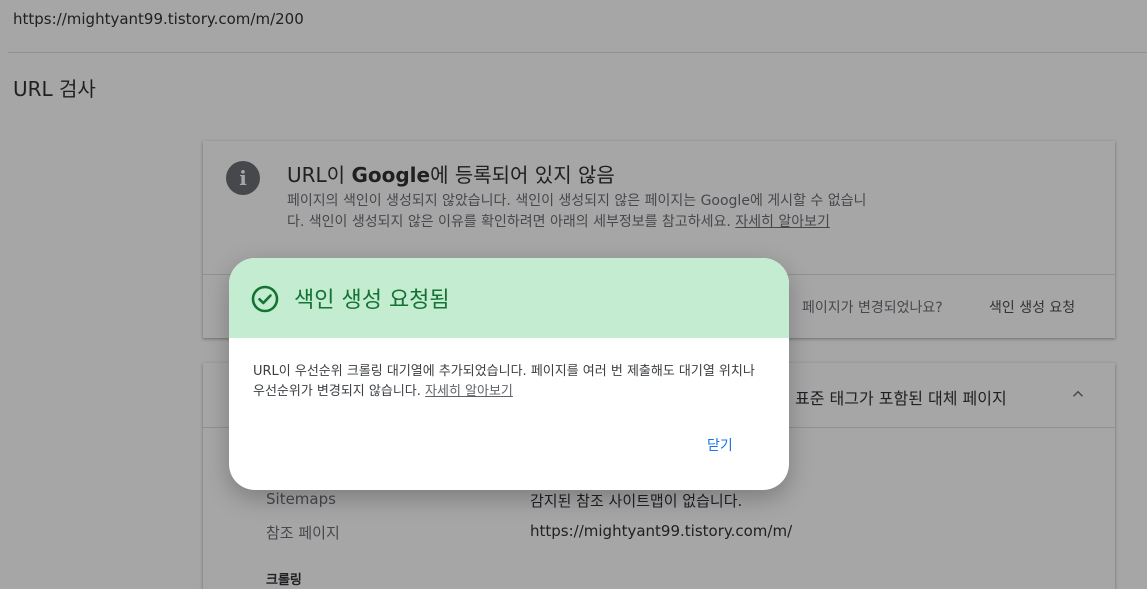 The width and height of the screenshot is (1147, 589). I want to click on dialog-title: 색인 생성 요청됨, so click(372, 300).